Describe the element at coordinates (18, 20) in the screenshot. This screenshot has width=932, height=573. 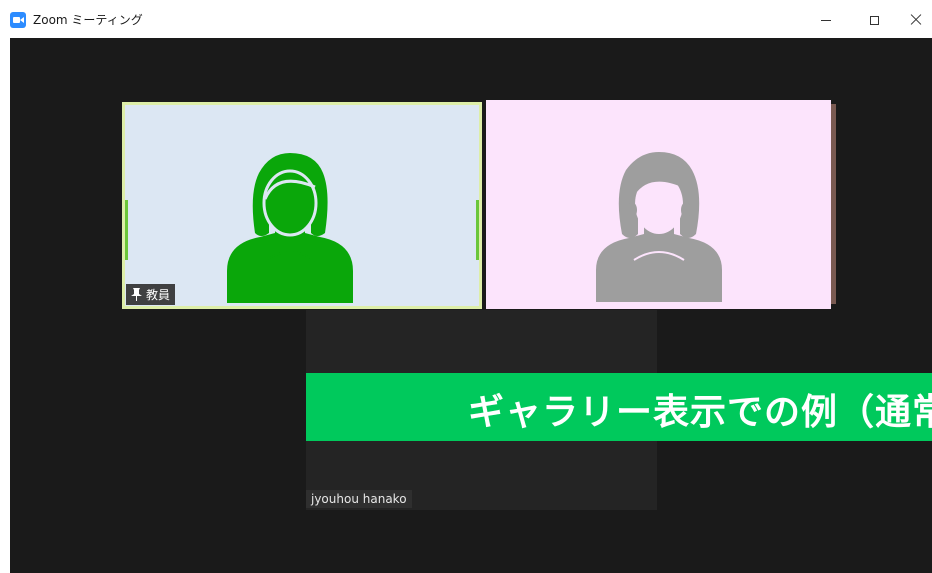
I see `zoom-app-icon` at that location.